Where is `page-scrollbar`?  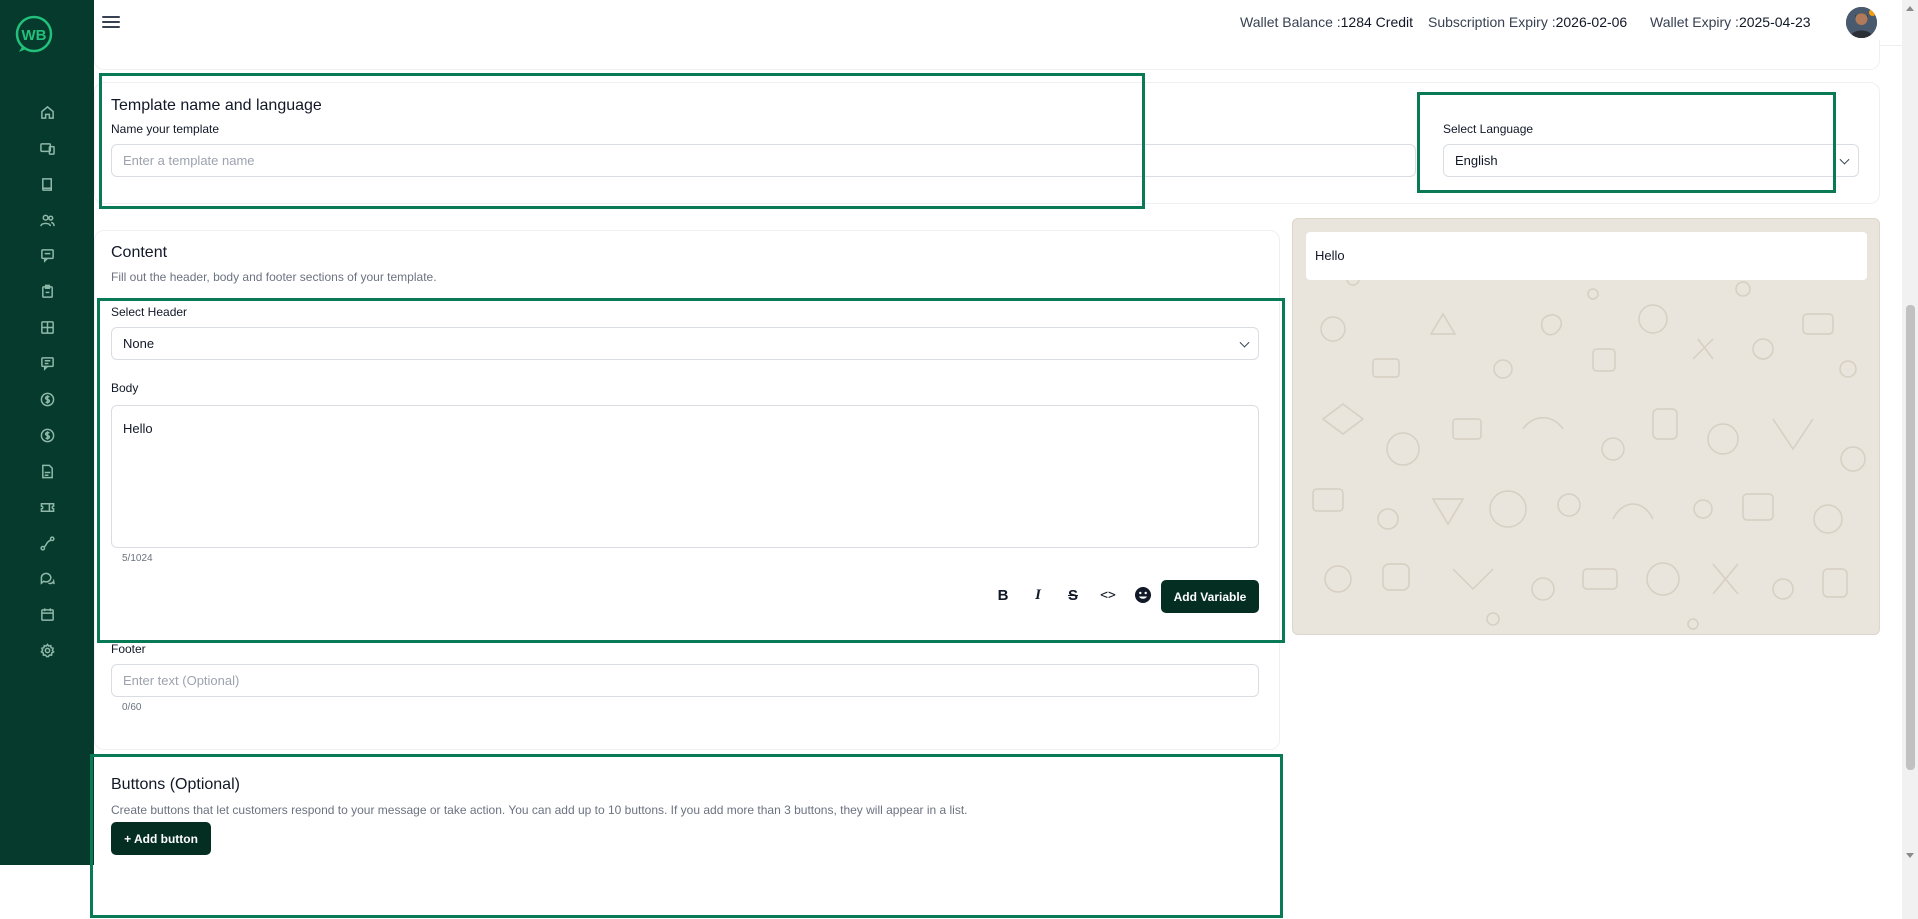 page-scrollbar is located at coordinates (1910, 459).